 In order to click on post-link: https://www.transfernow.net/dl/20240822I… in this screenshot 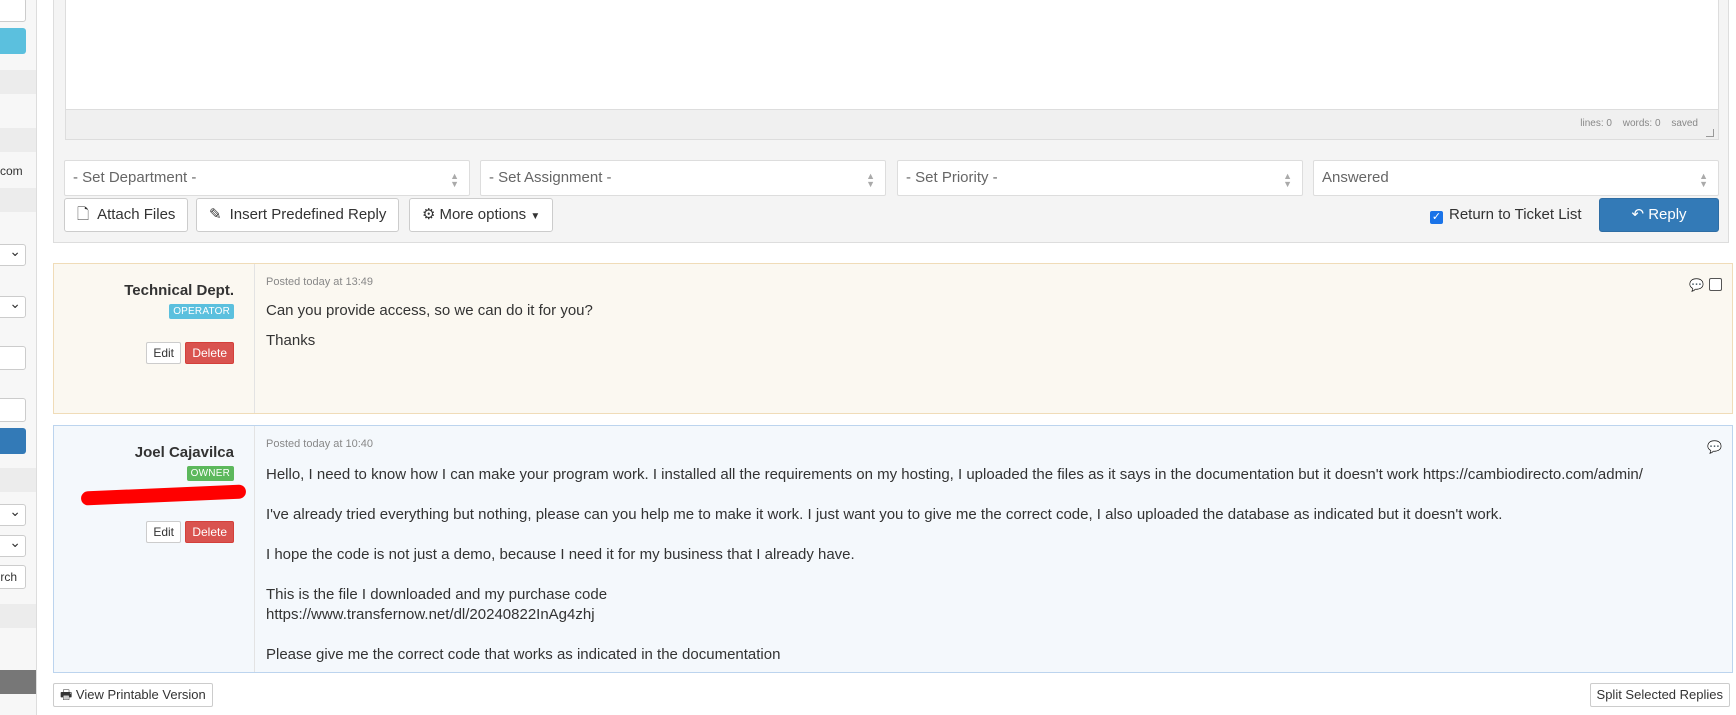, I will do `click(430, 614)`.